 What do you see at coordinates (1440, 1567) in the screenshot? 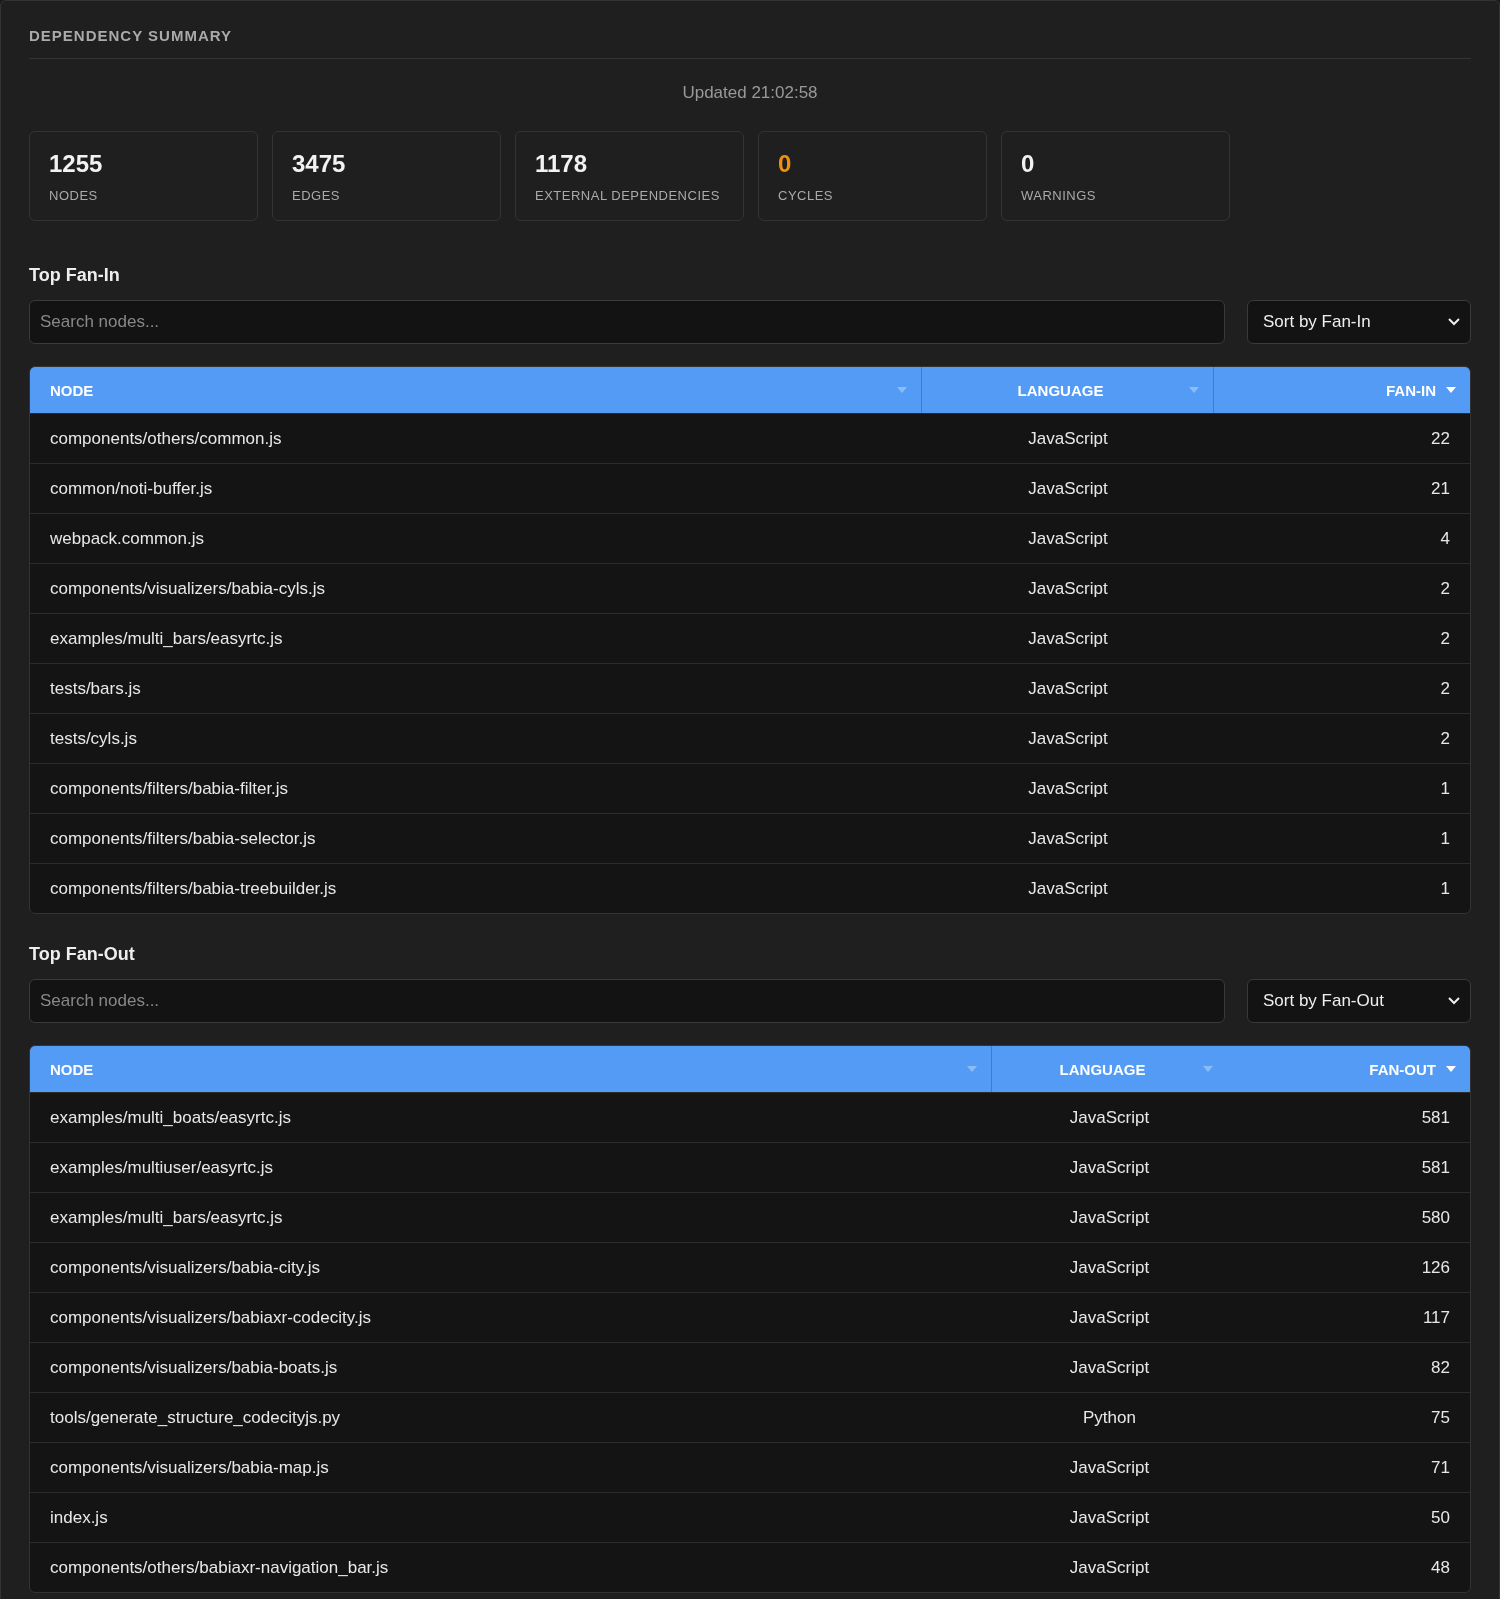
I see `table-cell-text: 48` at bounding box center [1440, 1567].